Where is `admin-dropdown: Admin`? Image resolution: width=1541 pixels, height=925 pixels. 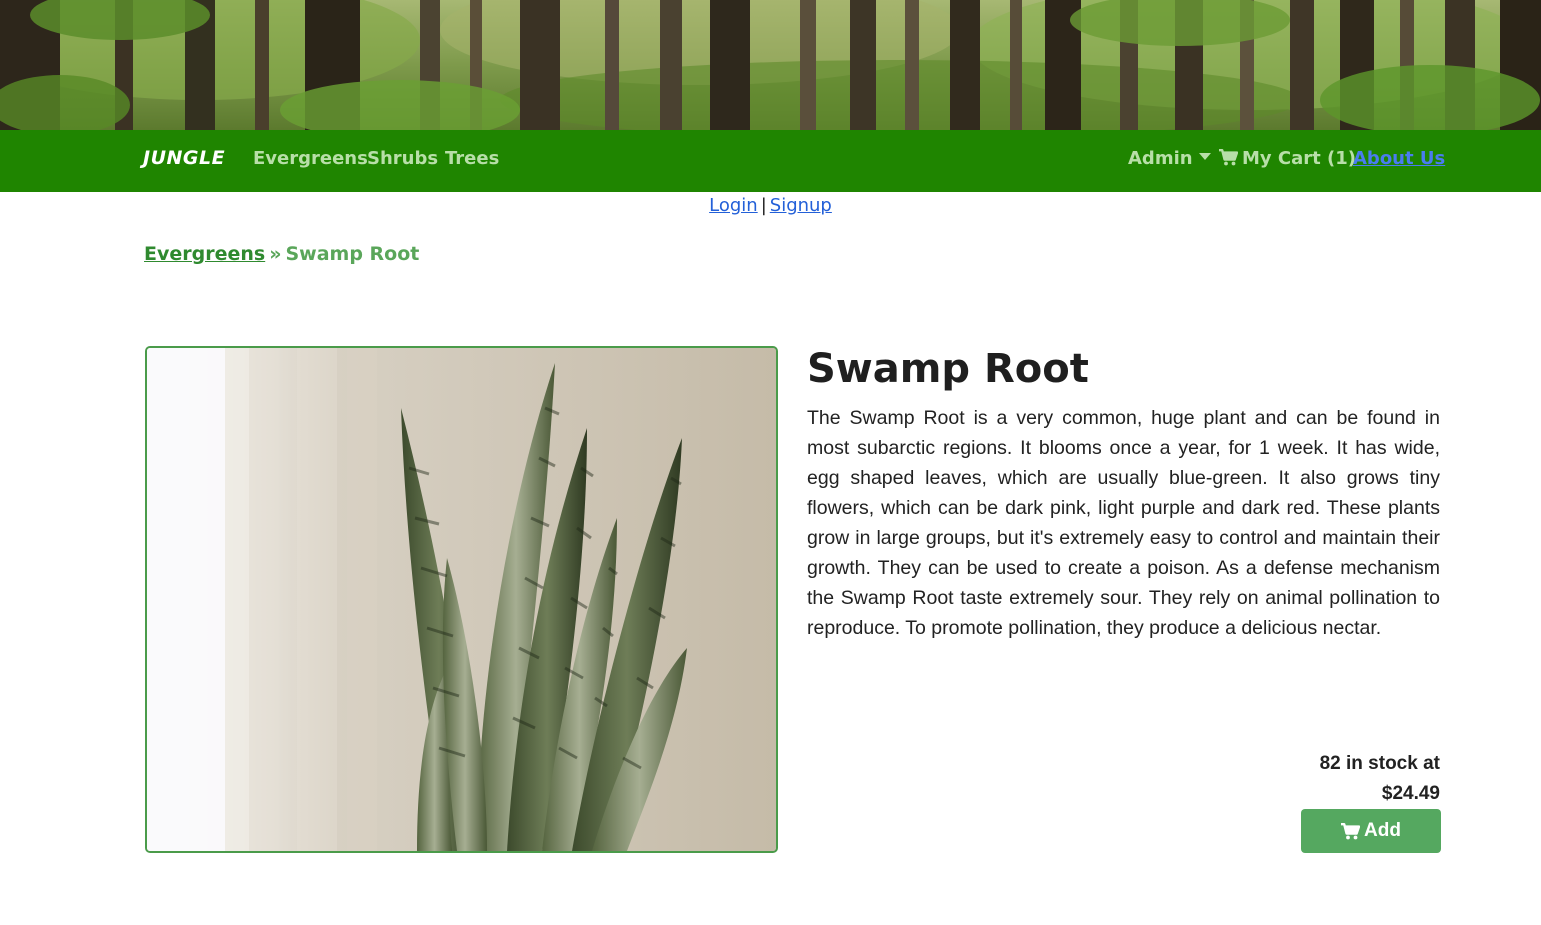 admin-dropdown: Admin is located at coordinates (1169, 158).